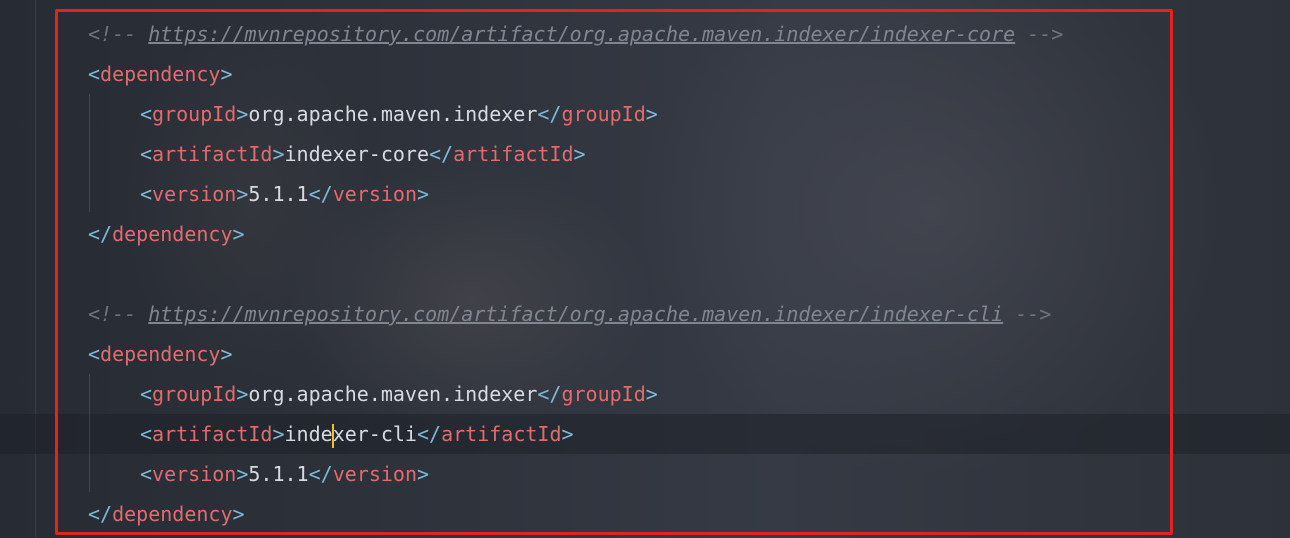 This screenshot has height=538, width=1290. What do you see at coordinates (308, 434) in the screenshot?
I see `artifactid-value-before-caret: inde` at bounding box center [308, 434].